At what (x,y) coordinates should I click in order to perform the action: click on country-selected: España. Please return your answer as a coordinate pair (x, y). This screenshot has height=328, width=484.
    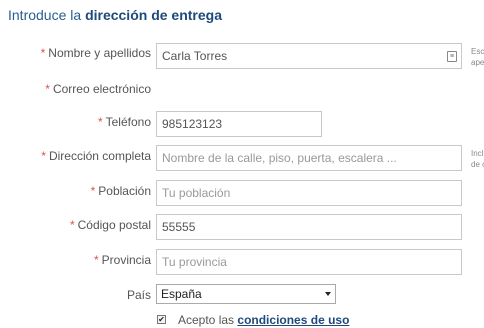
    Looking at the image, I should click on (181, 294).